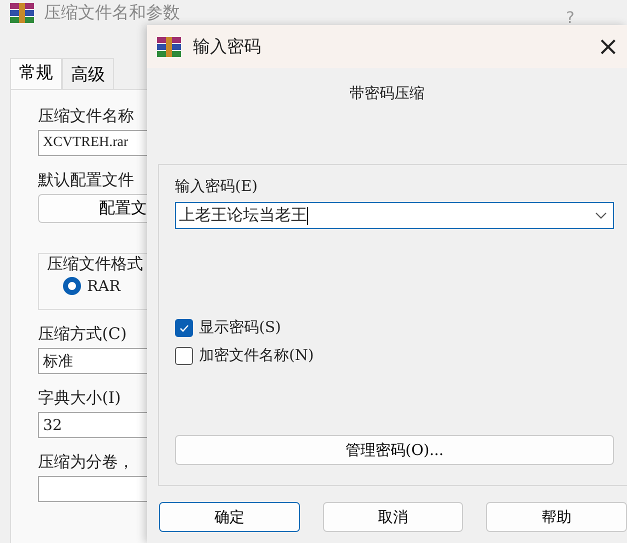 The width and height of the screenshot is (627, 543). Describe the element at coordinates (394, 215) in the screenshot. I see `password-field: 上老王论坛当老王` at that location.